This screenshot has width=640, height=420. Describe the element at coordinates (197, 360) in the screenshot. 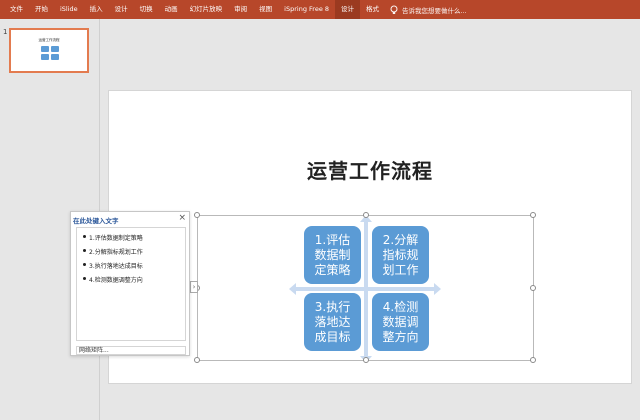

I see `resize-handle-bottom-left` at that location.